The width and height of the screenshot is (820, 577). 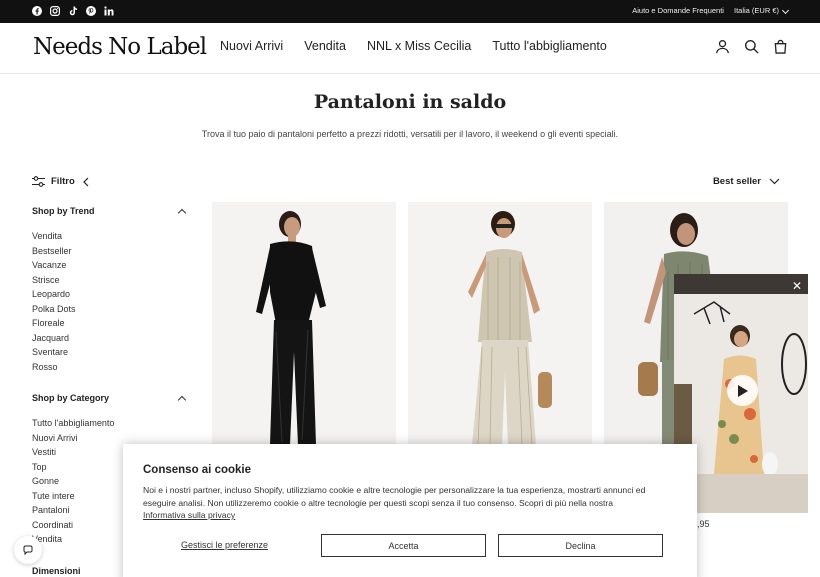 I want to click on filter-group-title: Shop by Trend, so click(x=63, y=211).